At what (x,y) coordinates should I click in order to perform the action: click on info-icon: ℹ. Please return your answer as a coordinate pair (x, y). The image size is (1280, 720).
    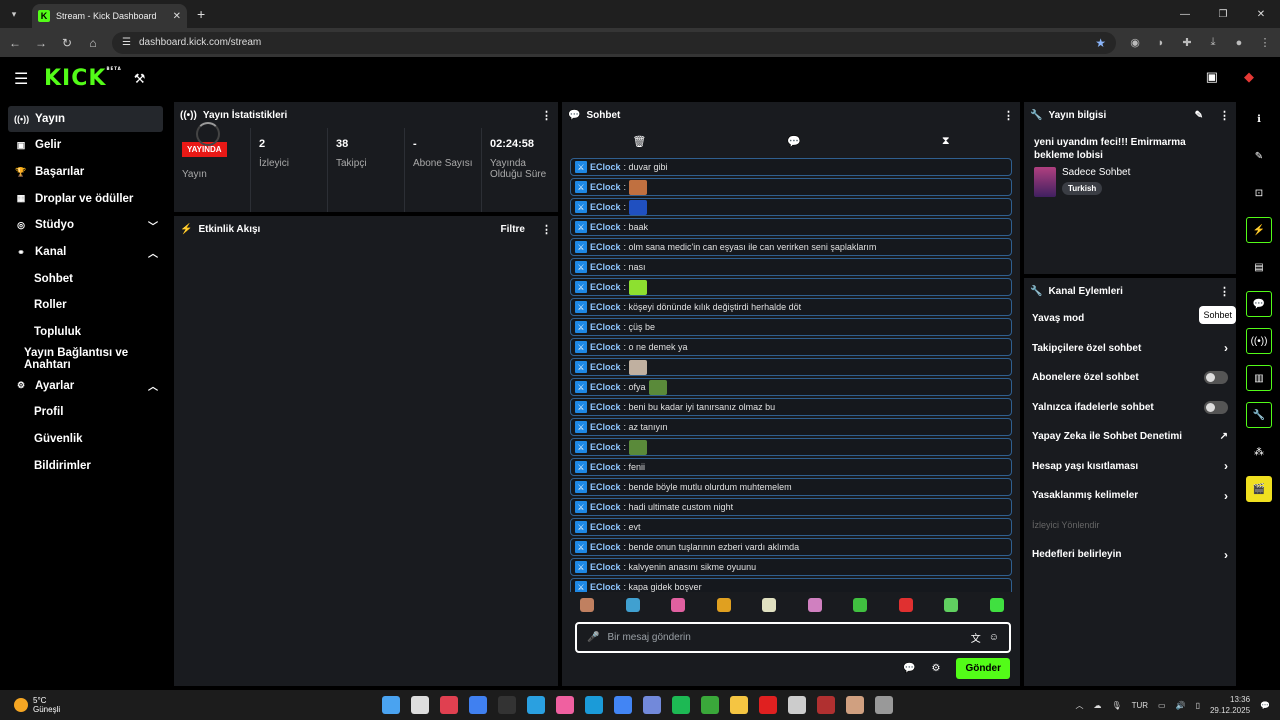
    Looking at the image, I should click on (1259, 119).